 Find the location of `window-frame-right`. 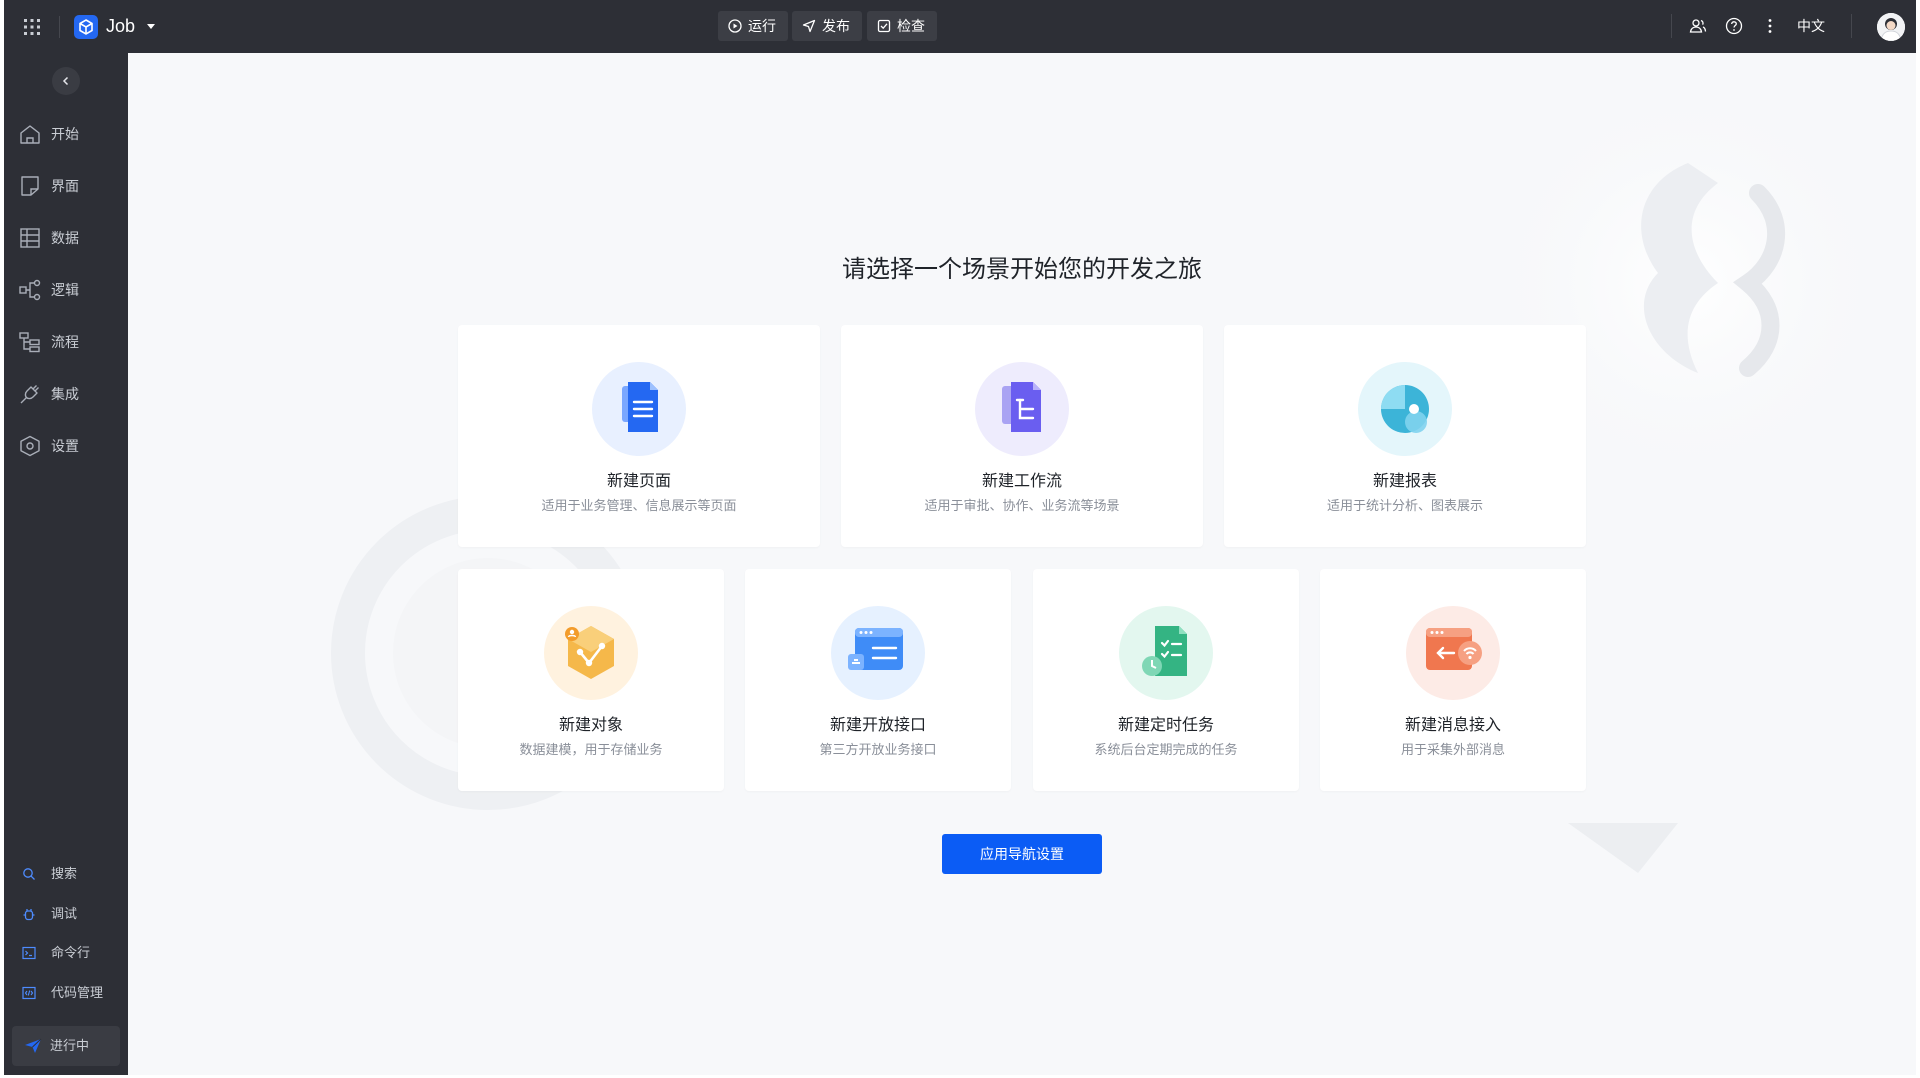

window-frame-right is located at coordinates (1918, 539).